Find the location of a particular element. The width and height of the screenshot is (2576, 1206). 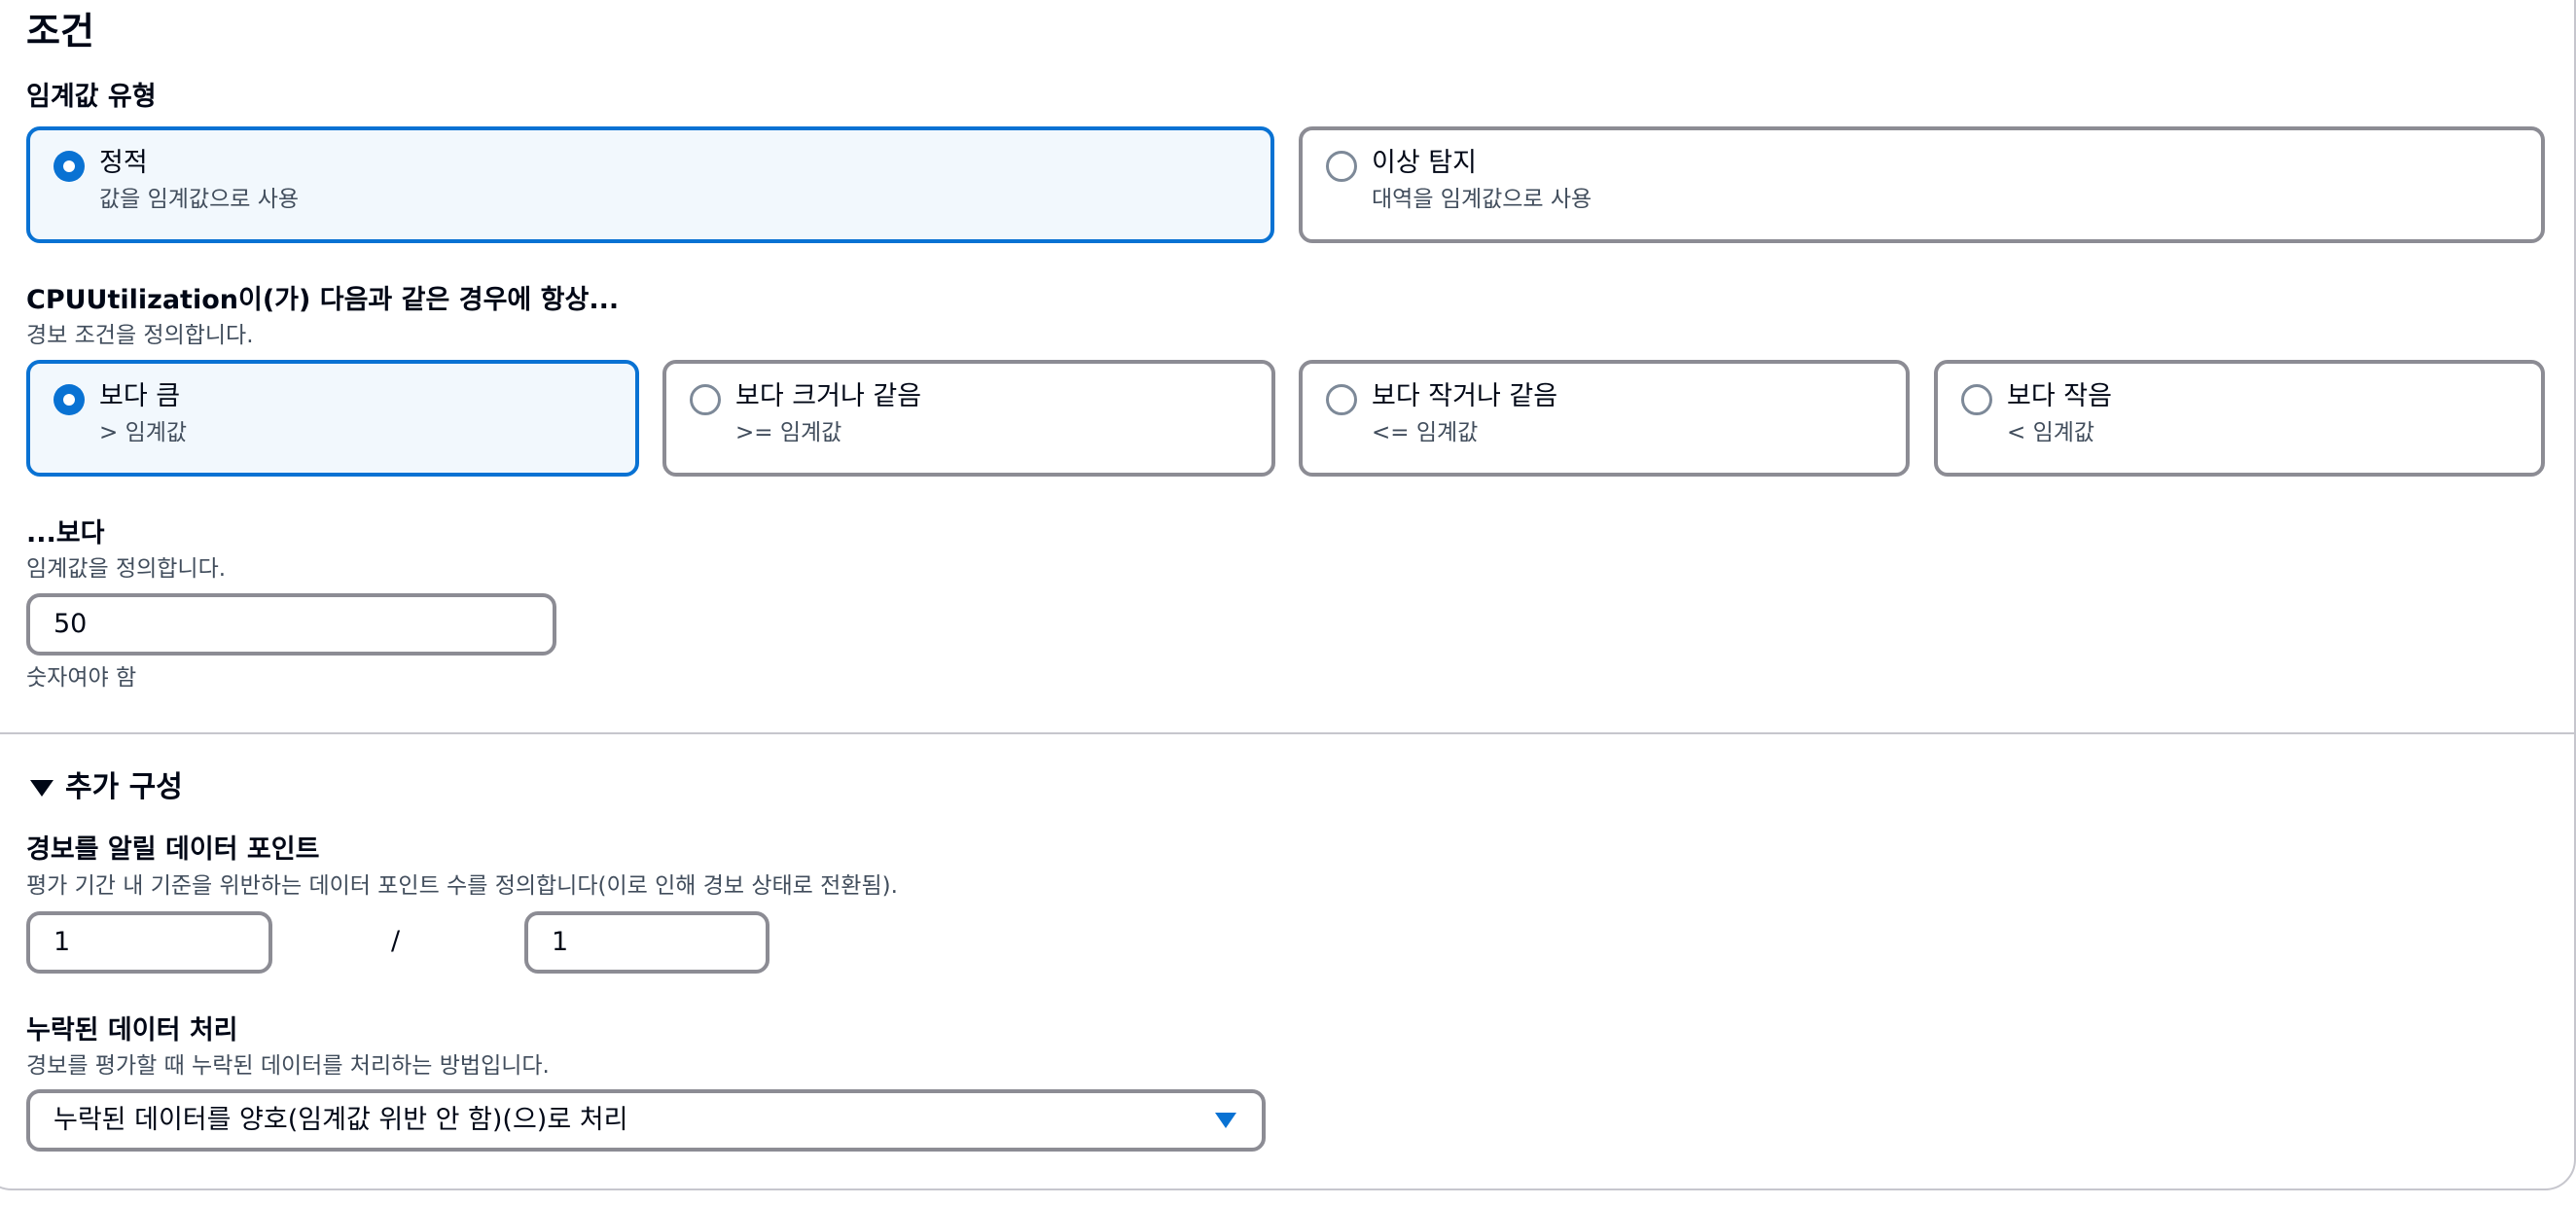

threshold-input: 50 is located at coordinates (291, 624).